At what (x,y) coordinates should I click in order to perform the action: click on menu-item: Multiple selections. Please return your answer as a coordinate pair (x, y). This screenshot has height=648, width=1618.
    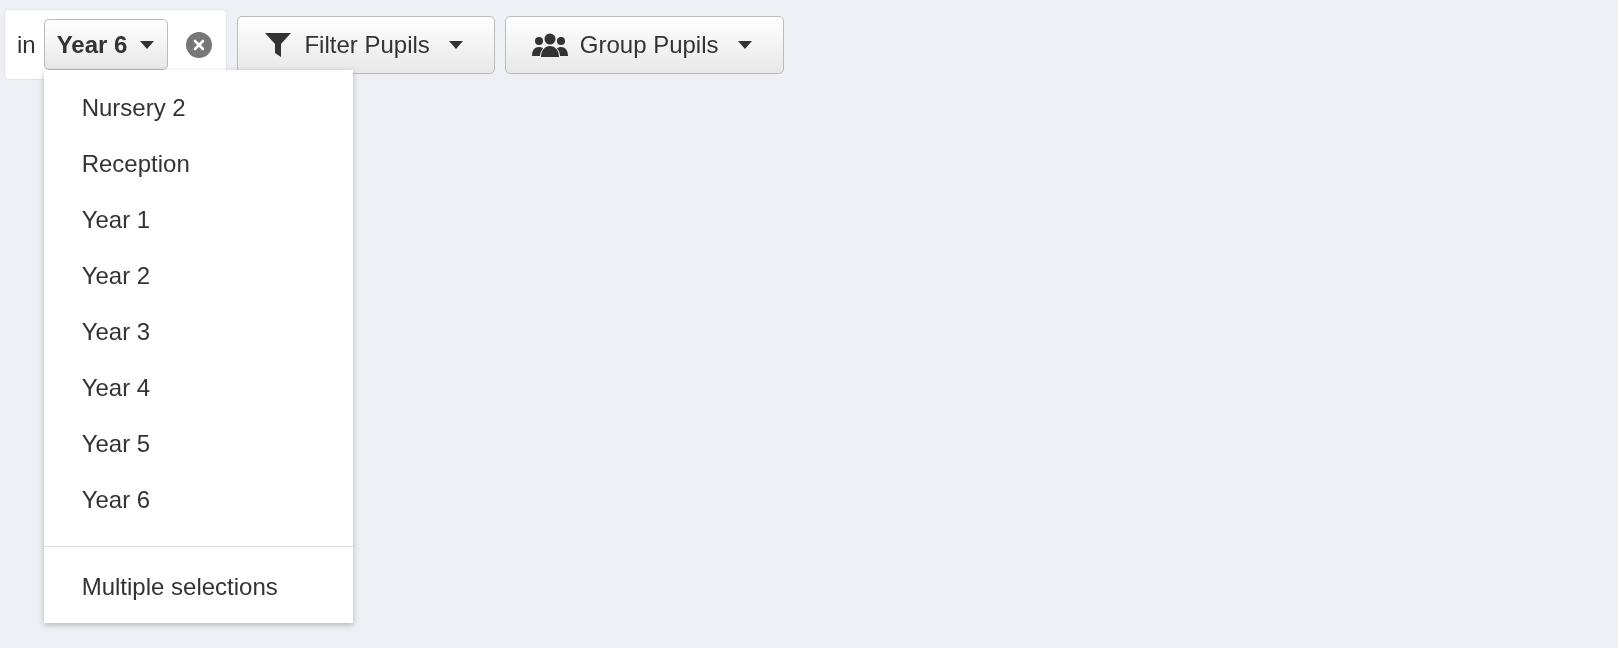
    Looking at the image, I should click on (198, 587).